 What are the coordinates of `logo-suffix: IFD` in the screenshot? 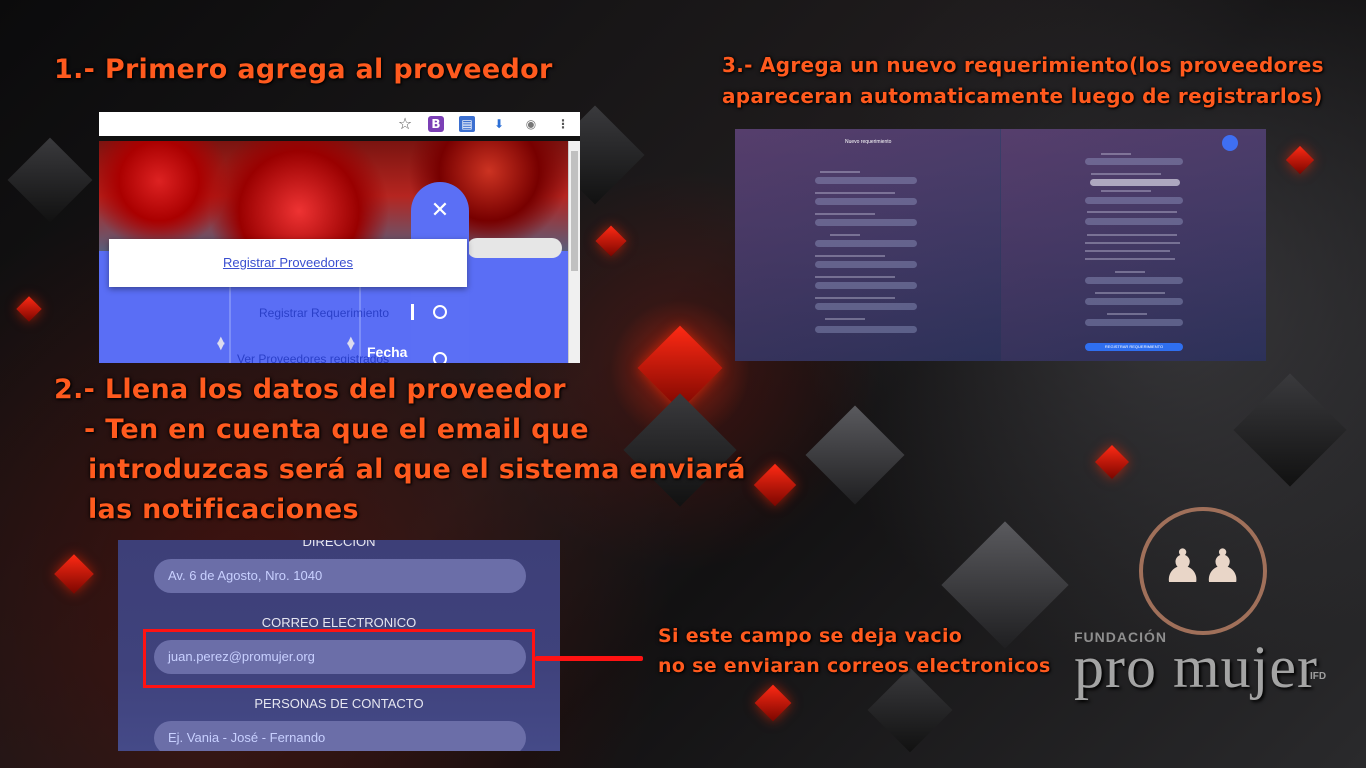 It's located at (1318, 676).